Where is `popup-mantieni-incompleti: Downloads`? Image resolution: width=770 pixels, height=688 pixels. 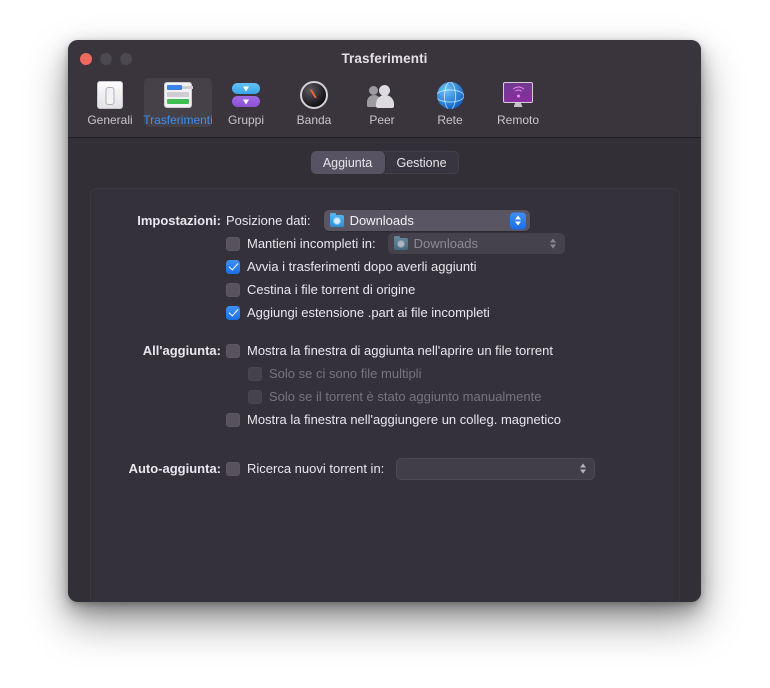 popup-mantieni-incompleti: Downloads is located at coordinates (476, 243).